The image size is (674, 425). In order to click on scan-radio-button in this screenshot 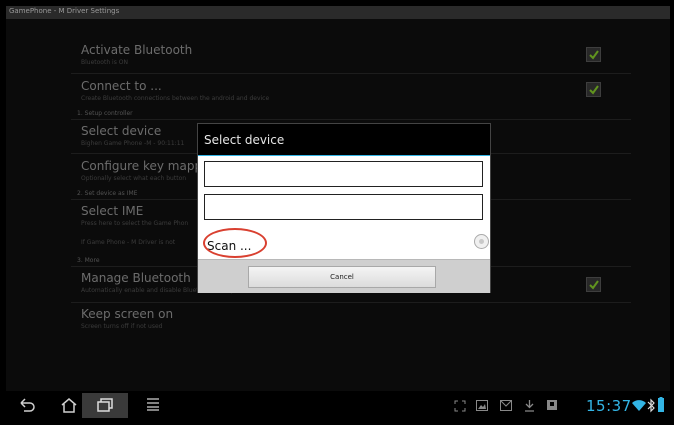, I will do `click(481, 241)`.